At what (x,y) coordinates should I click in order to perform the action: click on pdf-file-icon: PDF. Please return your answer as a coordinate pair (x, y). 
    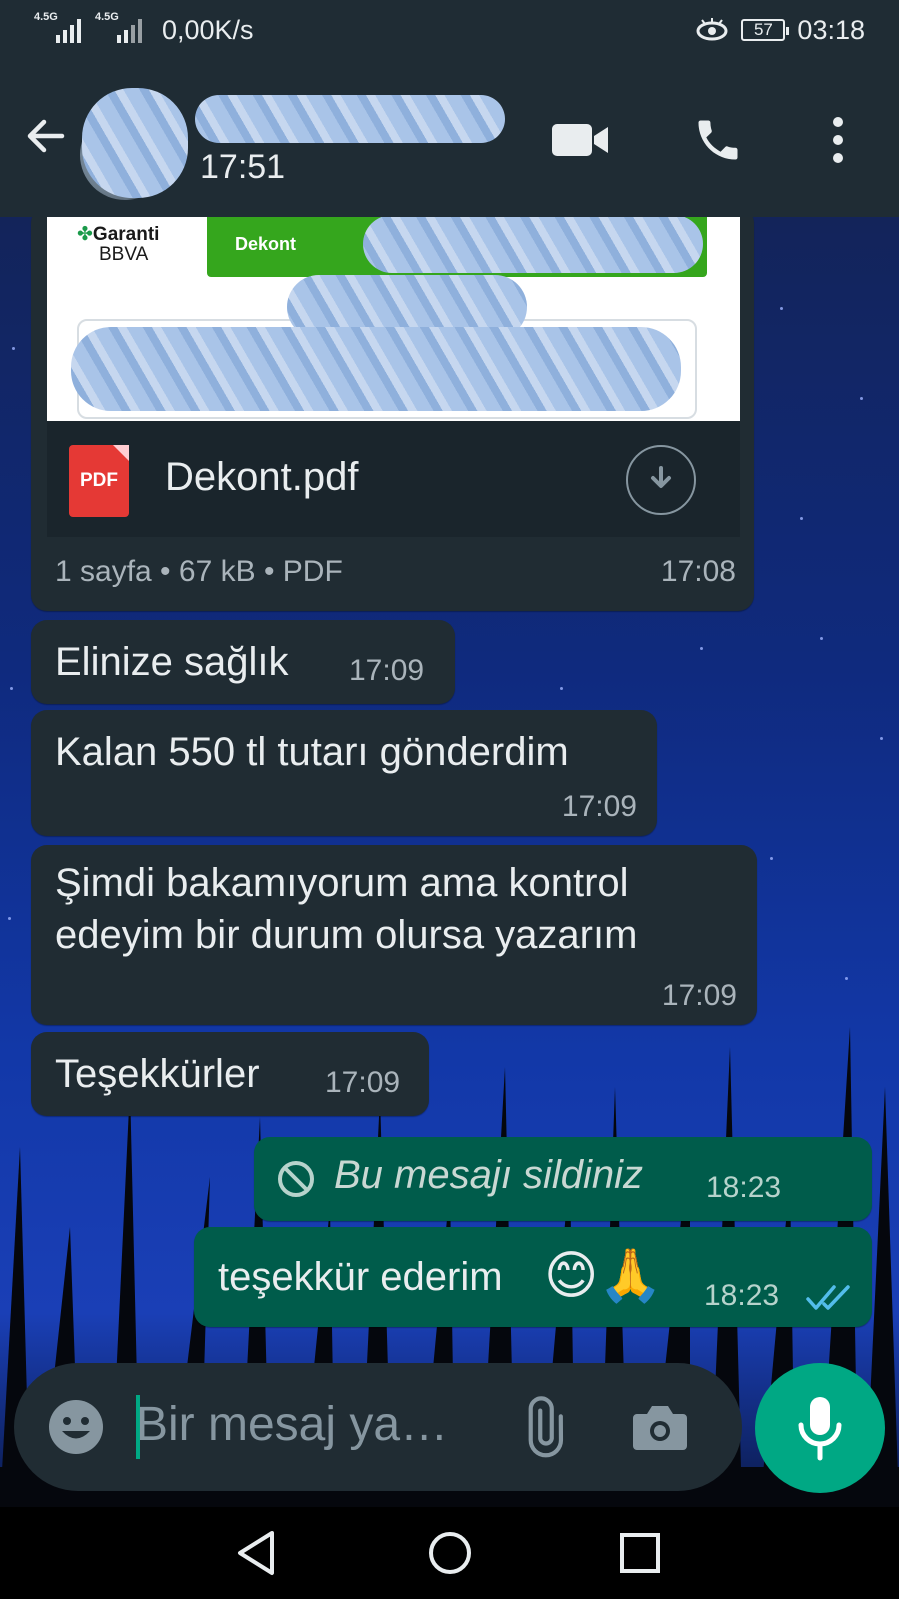
    Looking at the image, I should click on (99, 481).